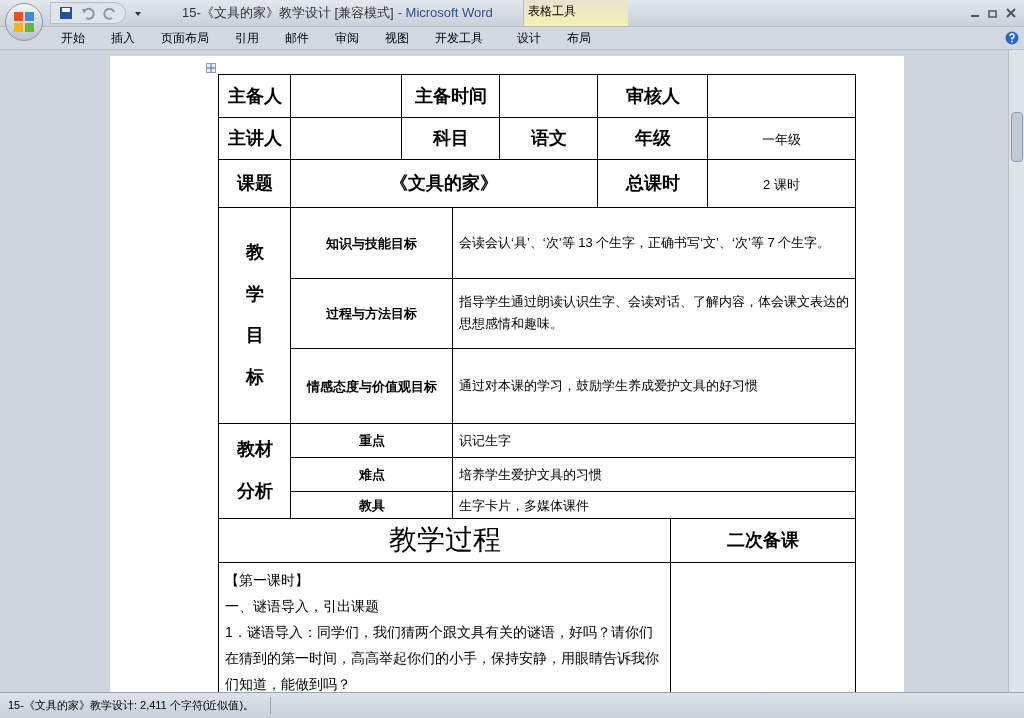 This screenshot has height=718, width=1024. I want to click on table-cell-text: 难点, so click(371, 474).